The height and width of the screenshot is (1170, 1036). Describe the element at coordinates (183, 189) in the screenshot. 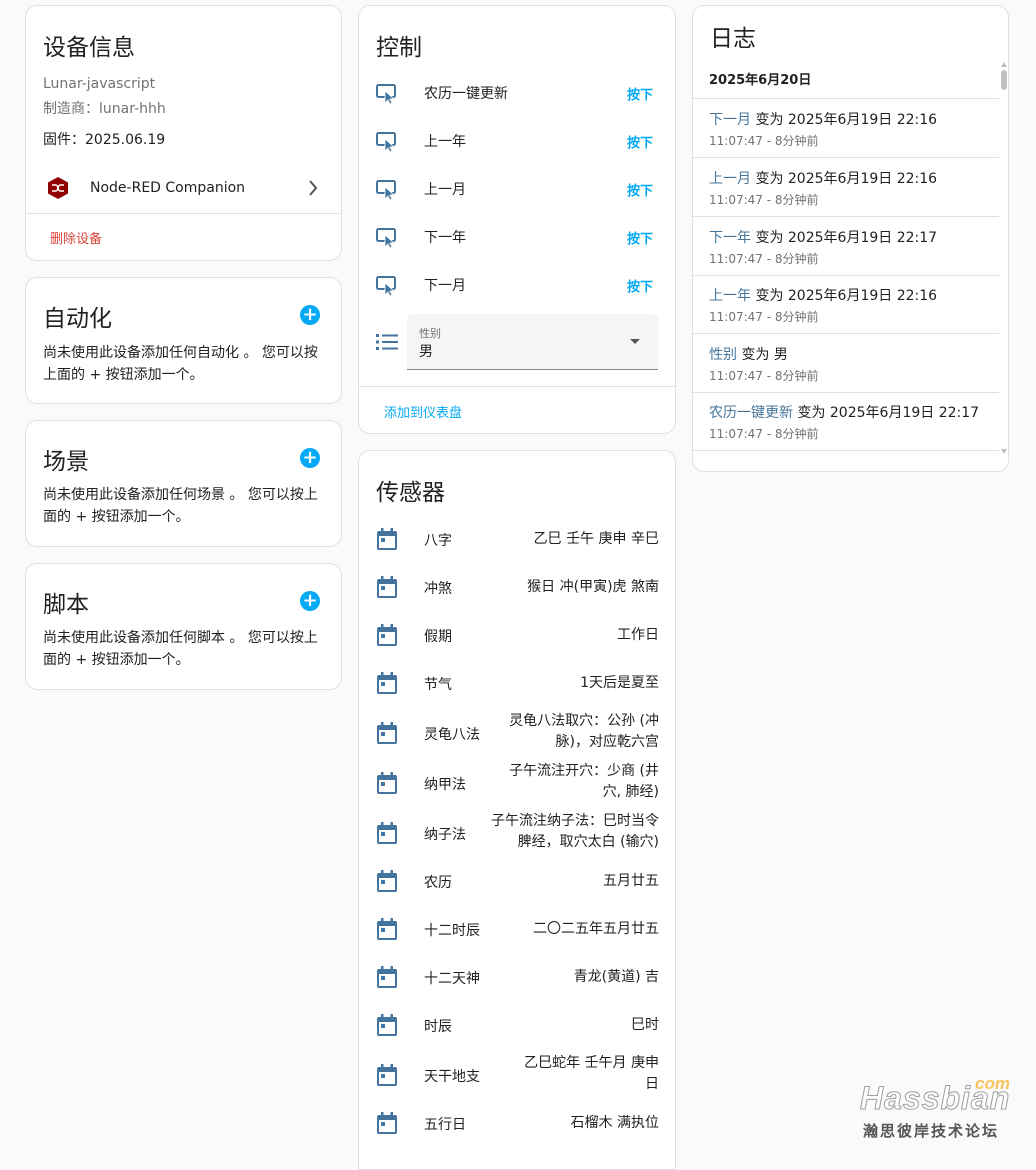

I see `integration-link: Node-RED Companion` at that location.